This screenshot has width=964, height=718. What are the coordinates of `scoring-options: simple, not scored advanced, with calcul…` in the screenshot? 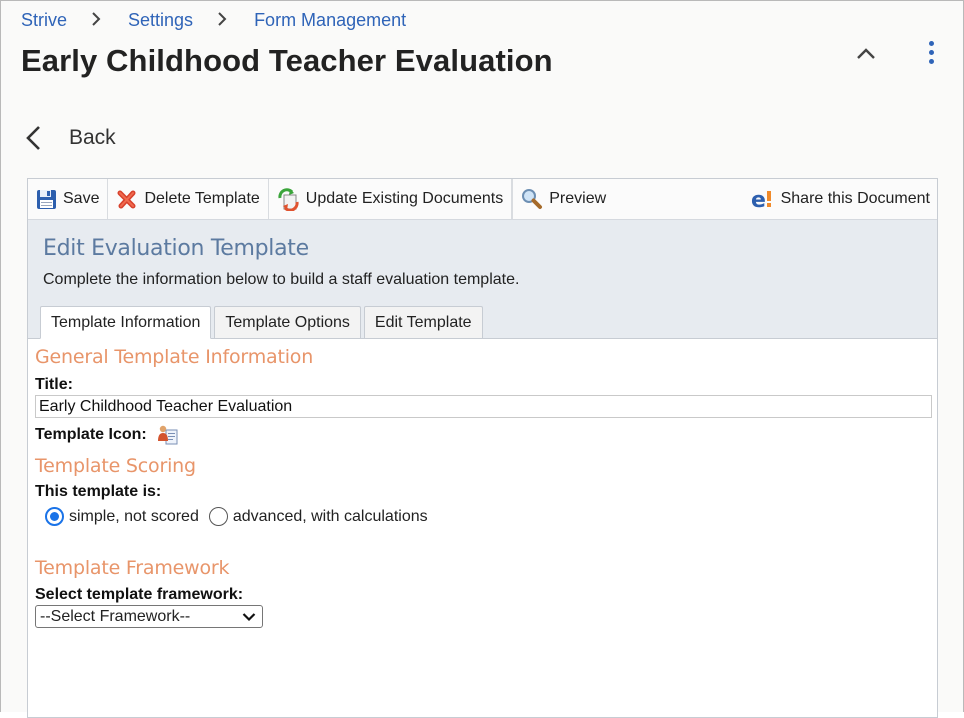 It's located at (491, 516).